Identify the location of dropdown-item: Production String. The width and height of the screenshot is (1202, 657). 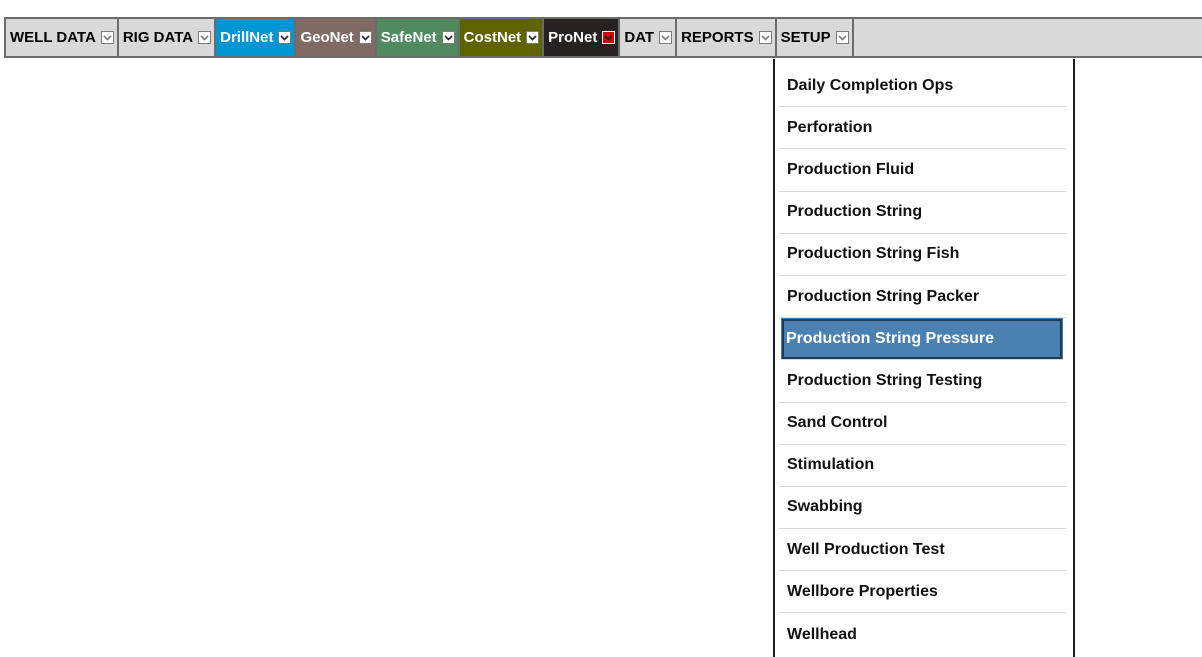
(922, 213).